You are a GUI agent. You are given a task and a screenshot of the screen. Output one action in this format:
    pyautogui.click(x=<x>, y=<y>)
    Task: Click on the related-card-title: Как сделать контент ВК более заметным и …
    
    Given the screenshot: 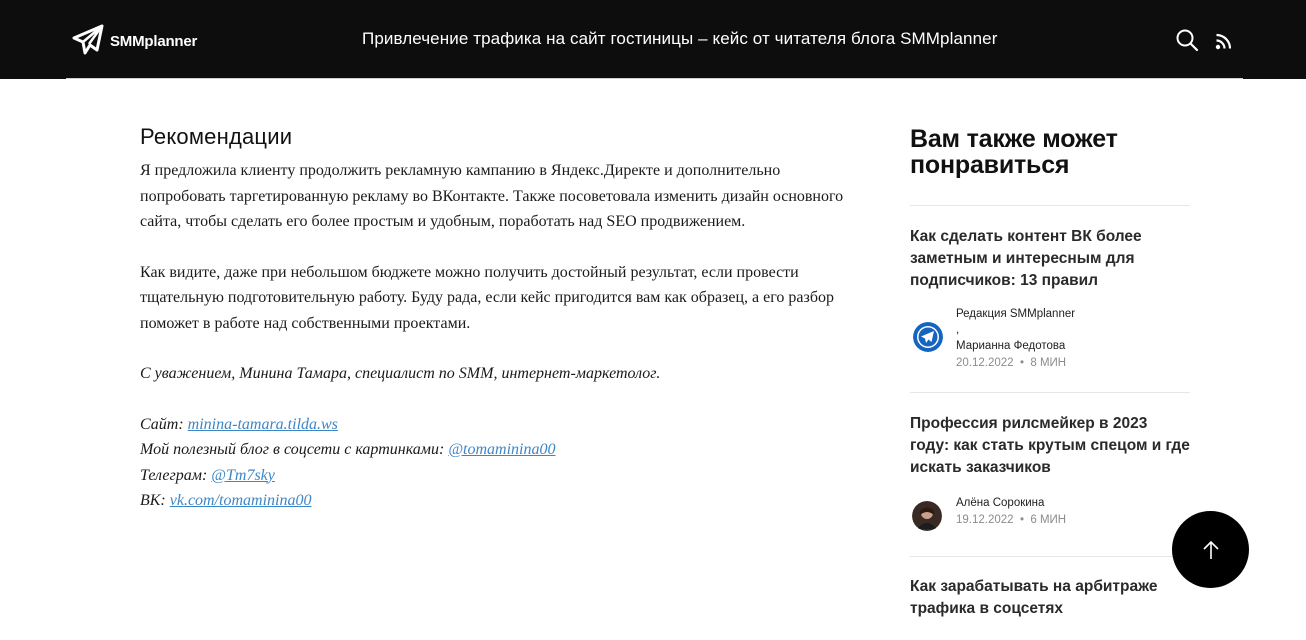 What is the action you would take?
    pyautogui.click(x=1050, y=259)
    